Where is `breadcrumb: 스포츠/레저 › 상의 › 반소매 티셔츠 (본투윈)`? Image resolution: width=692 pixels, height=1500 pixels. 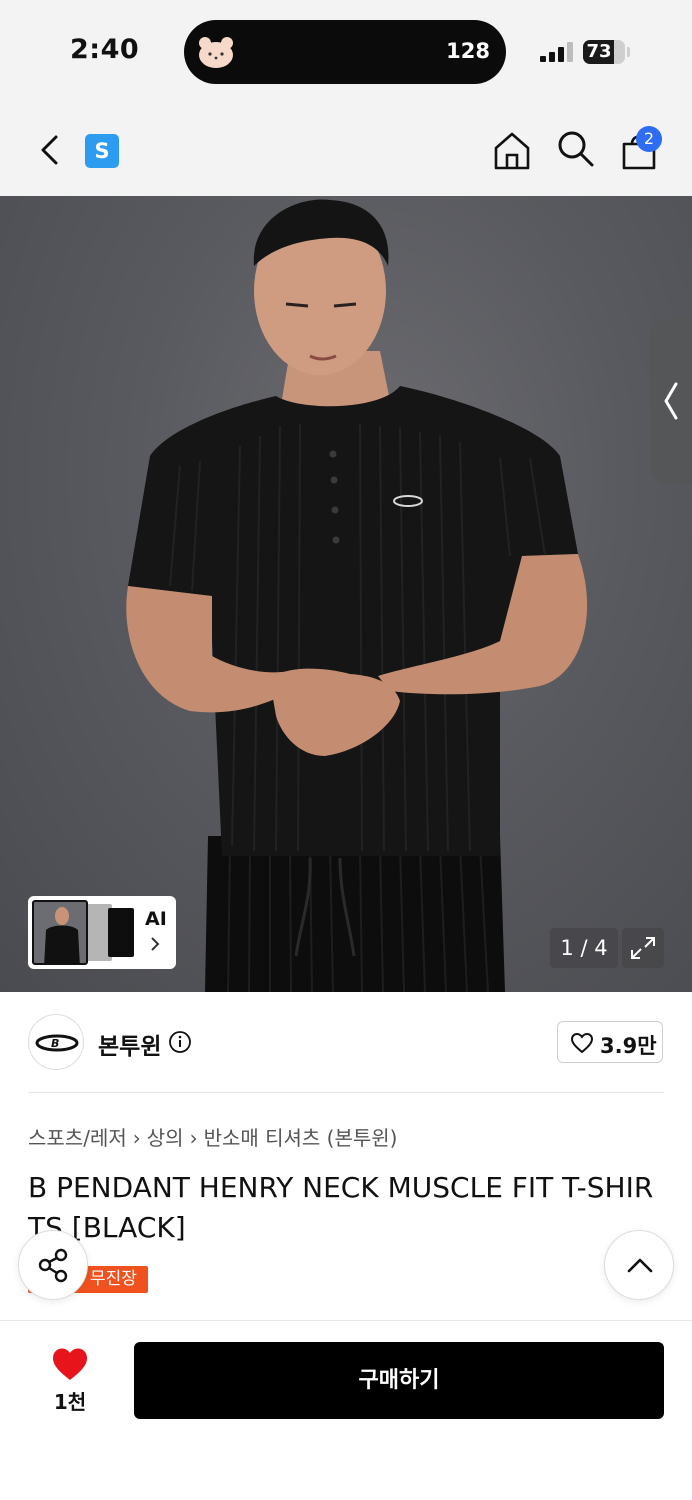
breadcrumb: 스포츠/레저 › 상의 › 반소매 티셔츠 (본투윈) is located at coordinates (212, 1136).